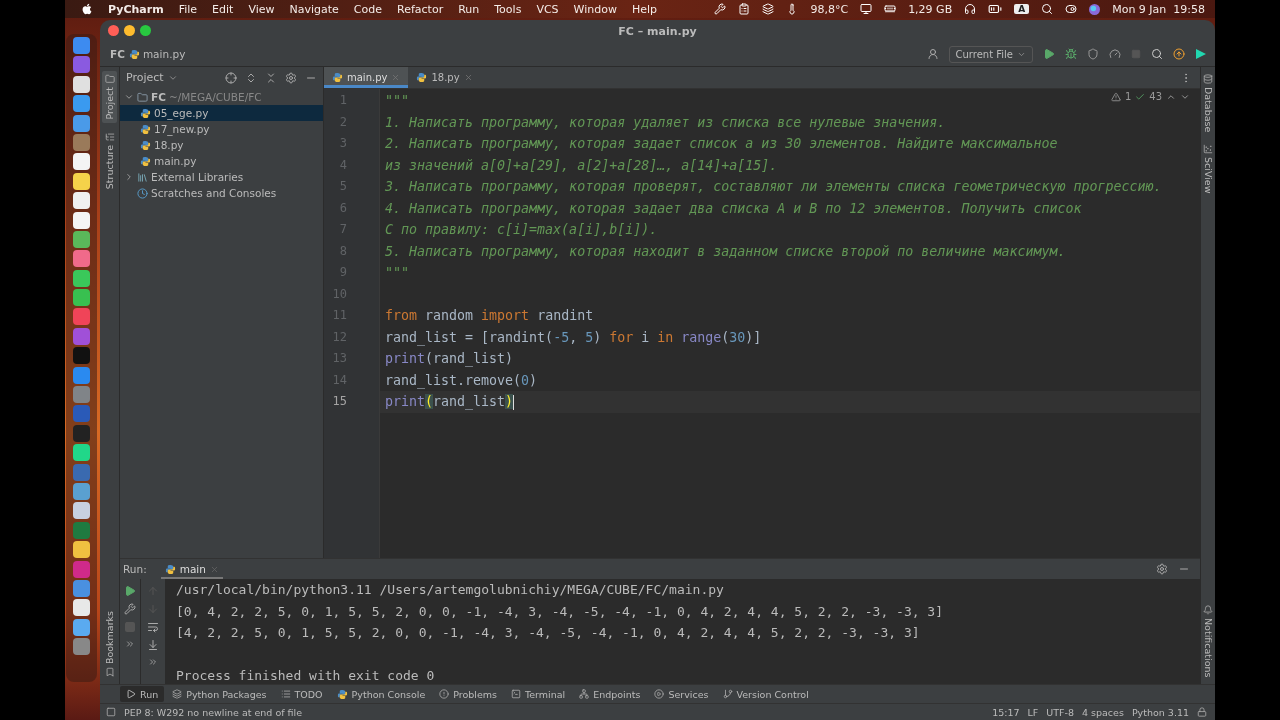  Describe the element at coordinates (547, 9) in the screenshot. I see `menu-item: VCS` at that location.